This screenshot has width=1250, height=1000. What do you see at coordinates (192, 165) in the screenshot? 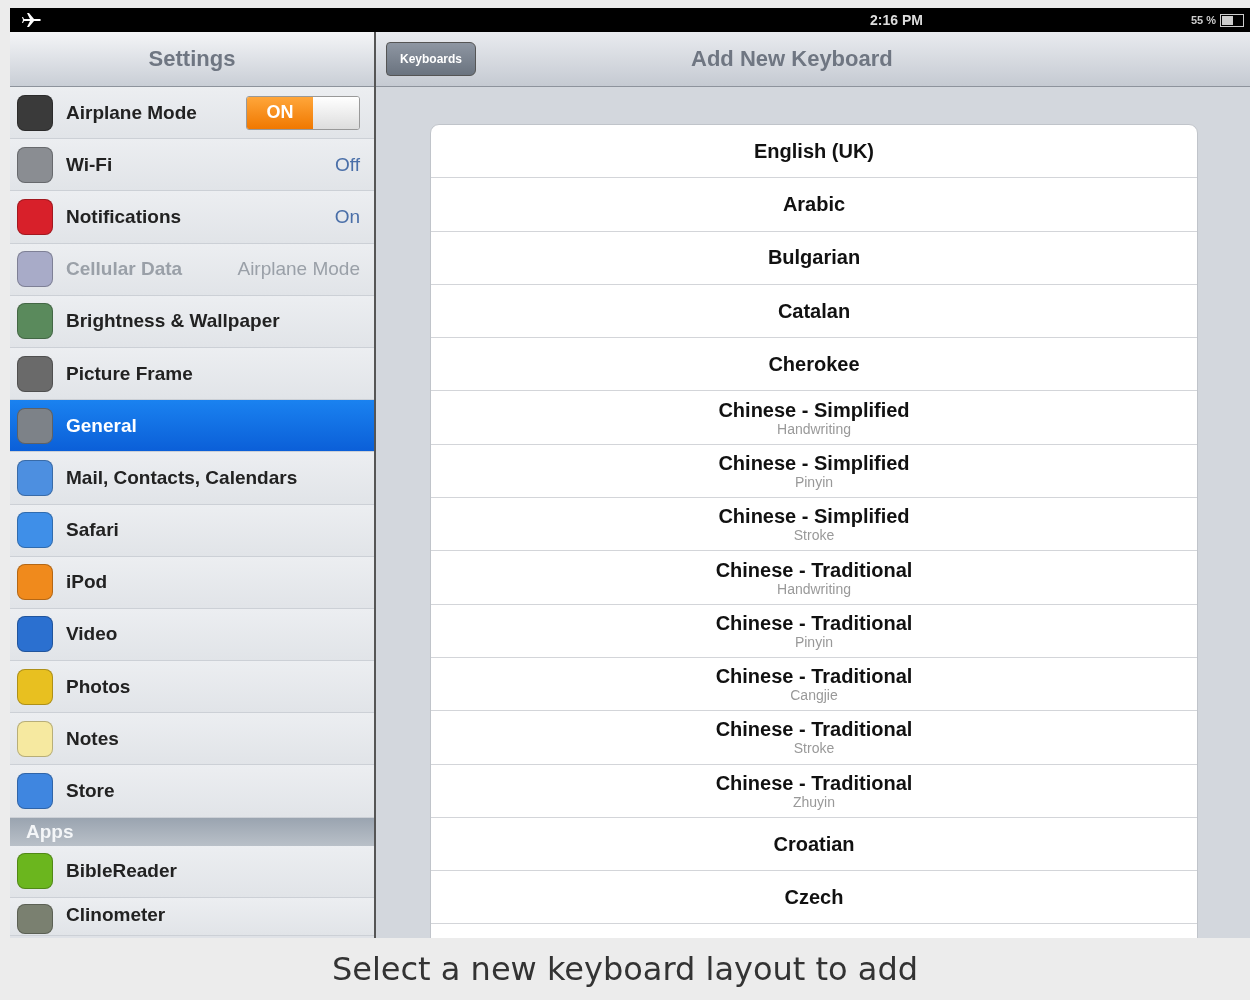
I see `settings-item: Wi-Fi Off` at bounding box center [192, 165].